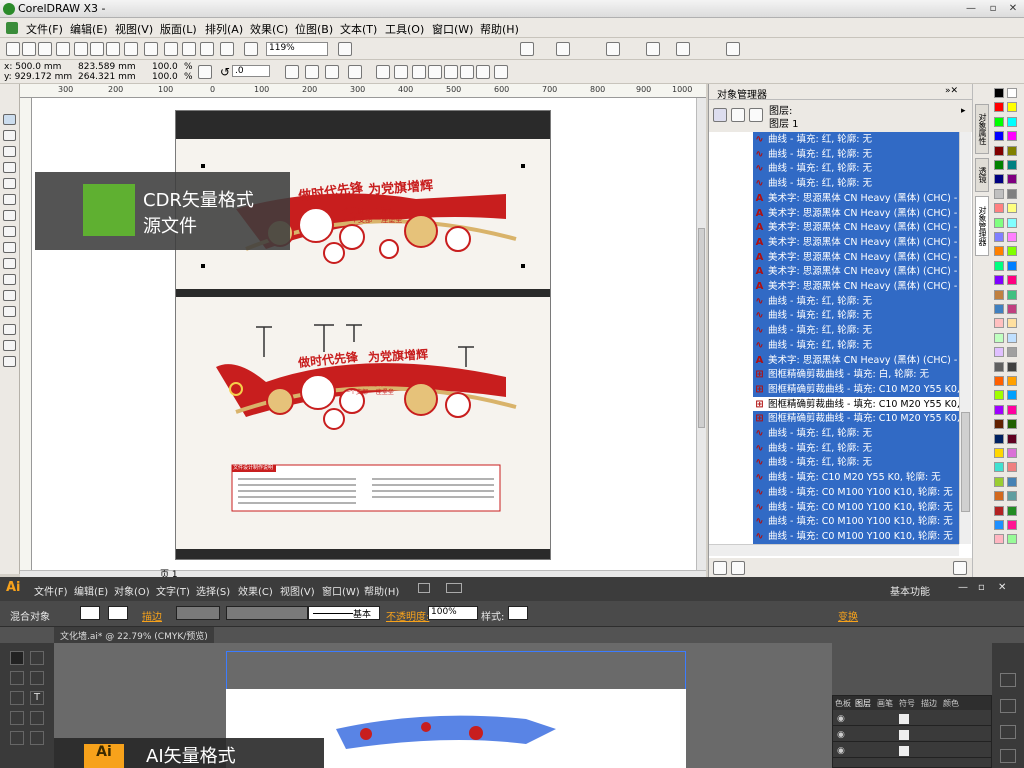 This screenshot has width=1024, height=768. What do you see at coordinates (467, 72) in the screenshot?
I see `simplify-icon` at bounding box center [467, 72].